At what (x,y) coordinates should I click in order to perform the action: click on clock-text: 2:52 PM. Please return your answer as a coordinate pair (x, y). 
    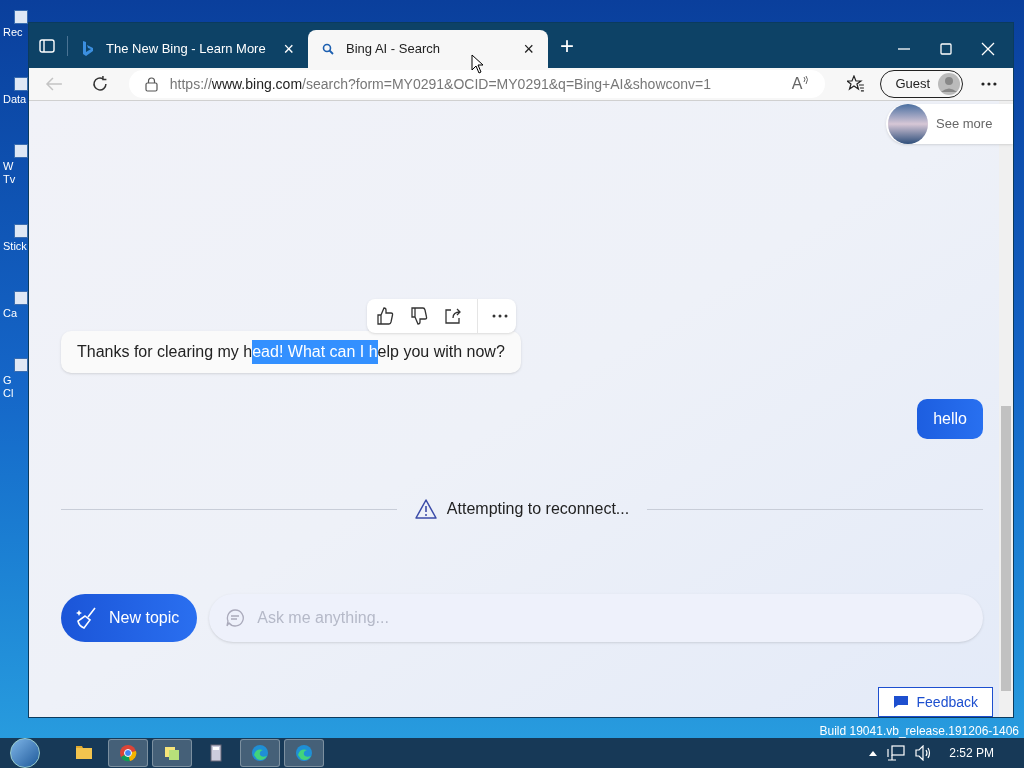
    Looking at the image, I should click on (971, 753).